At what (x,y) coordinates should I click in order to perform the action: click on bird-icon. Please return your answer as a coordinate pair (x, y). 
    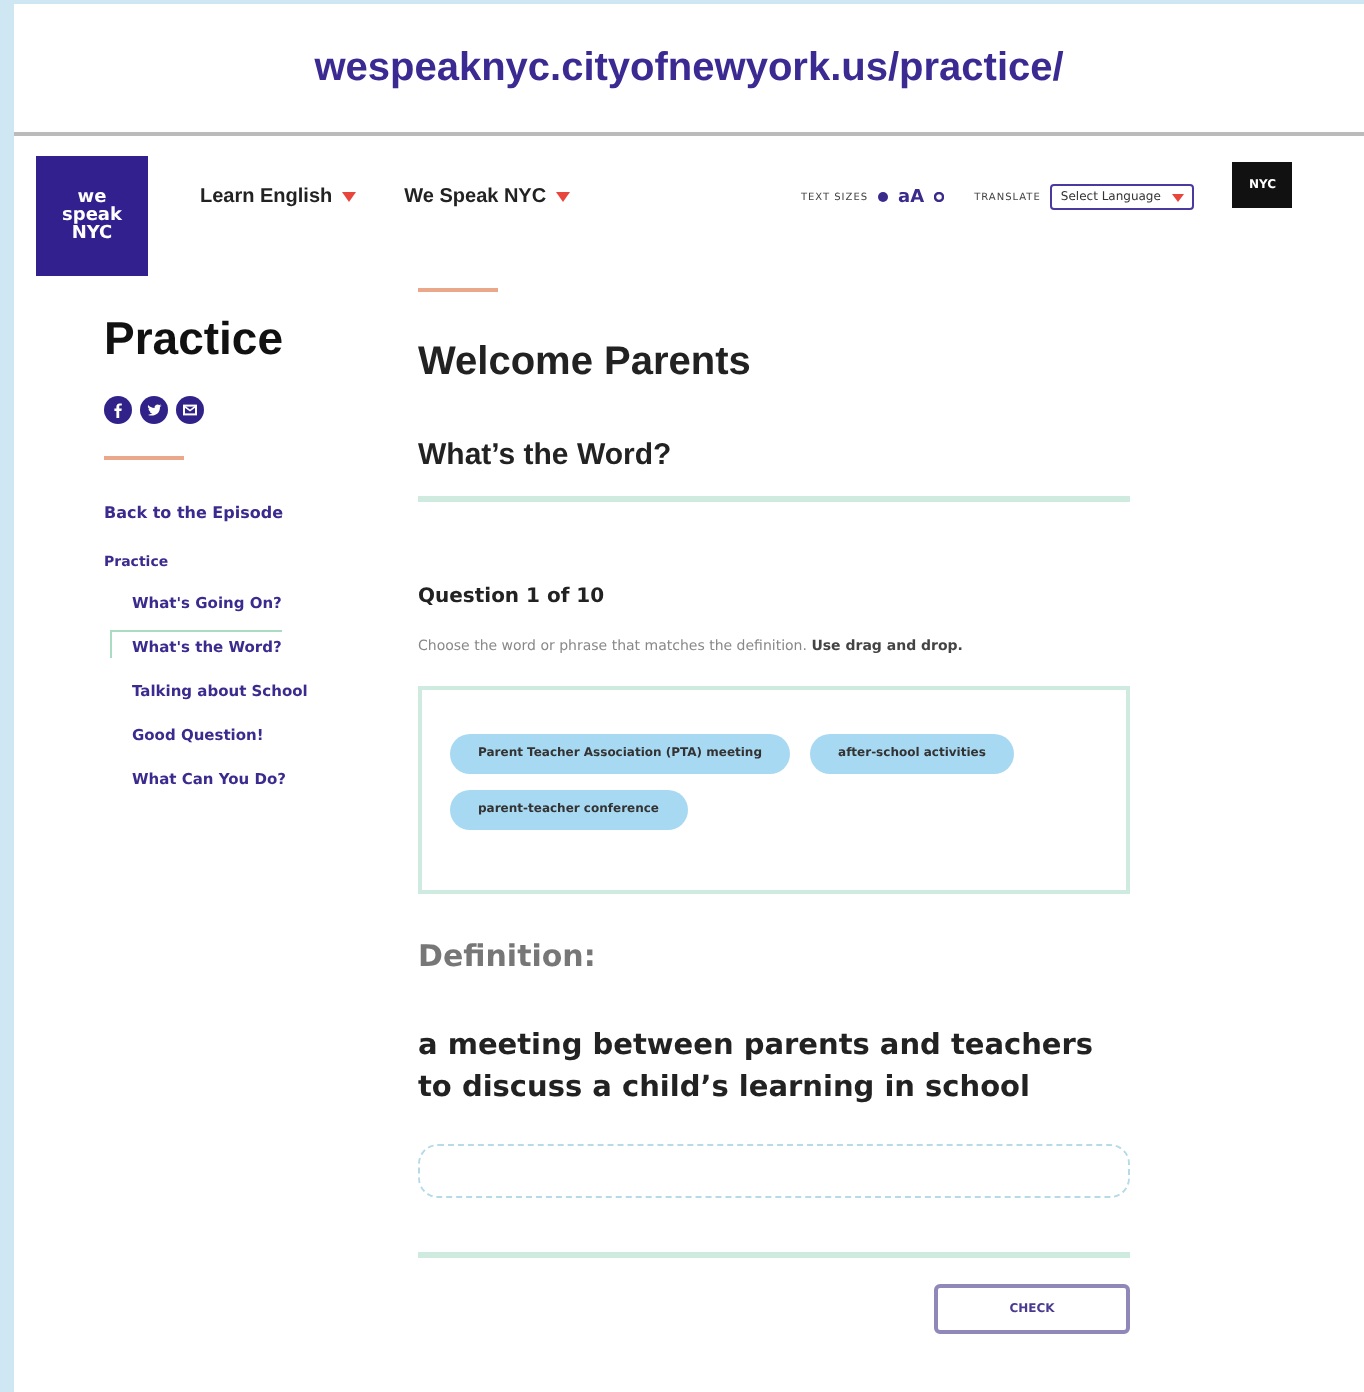
    Looking at the image, I should click on (154, 410).